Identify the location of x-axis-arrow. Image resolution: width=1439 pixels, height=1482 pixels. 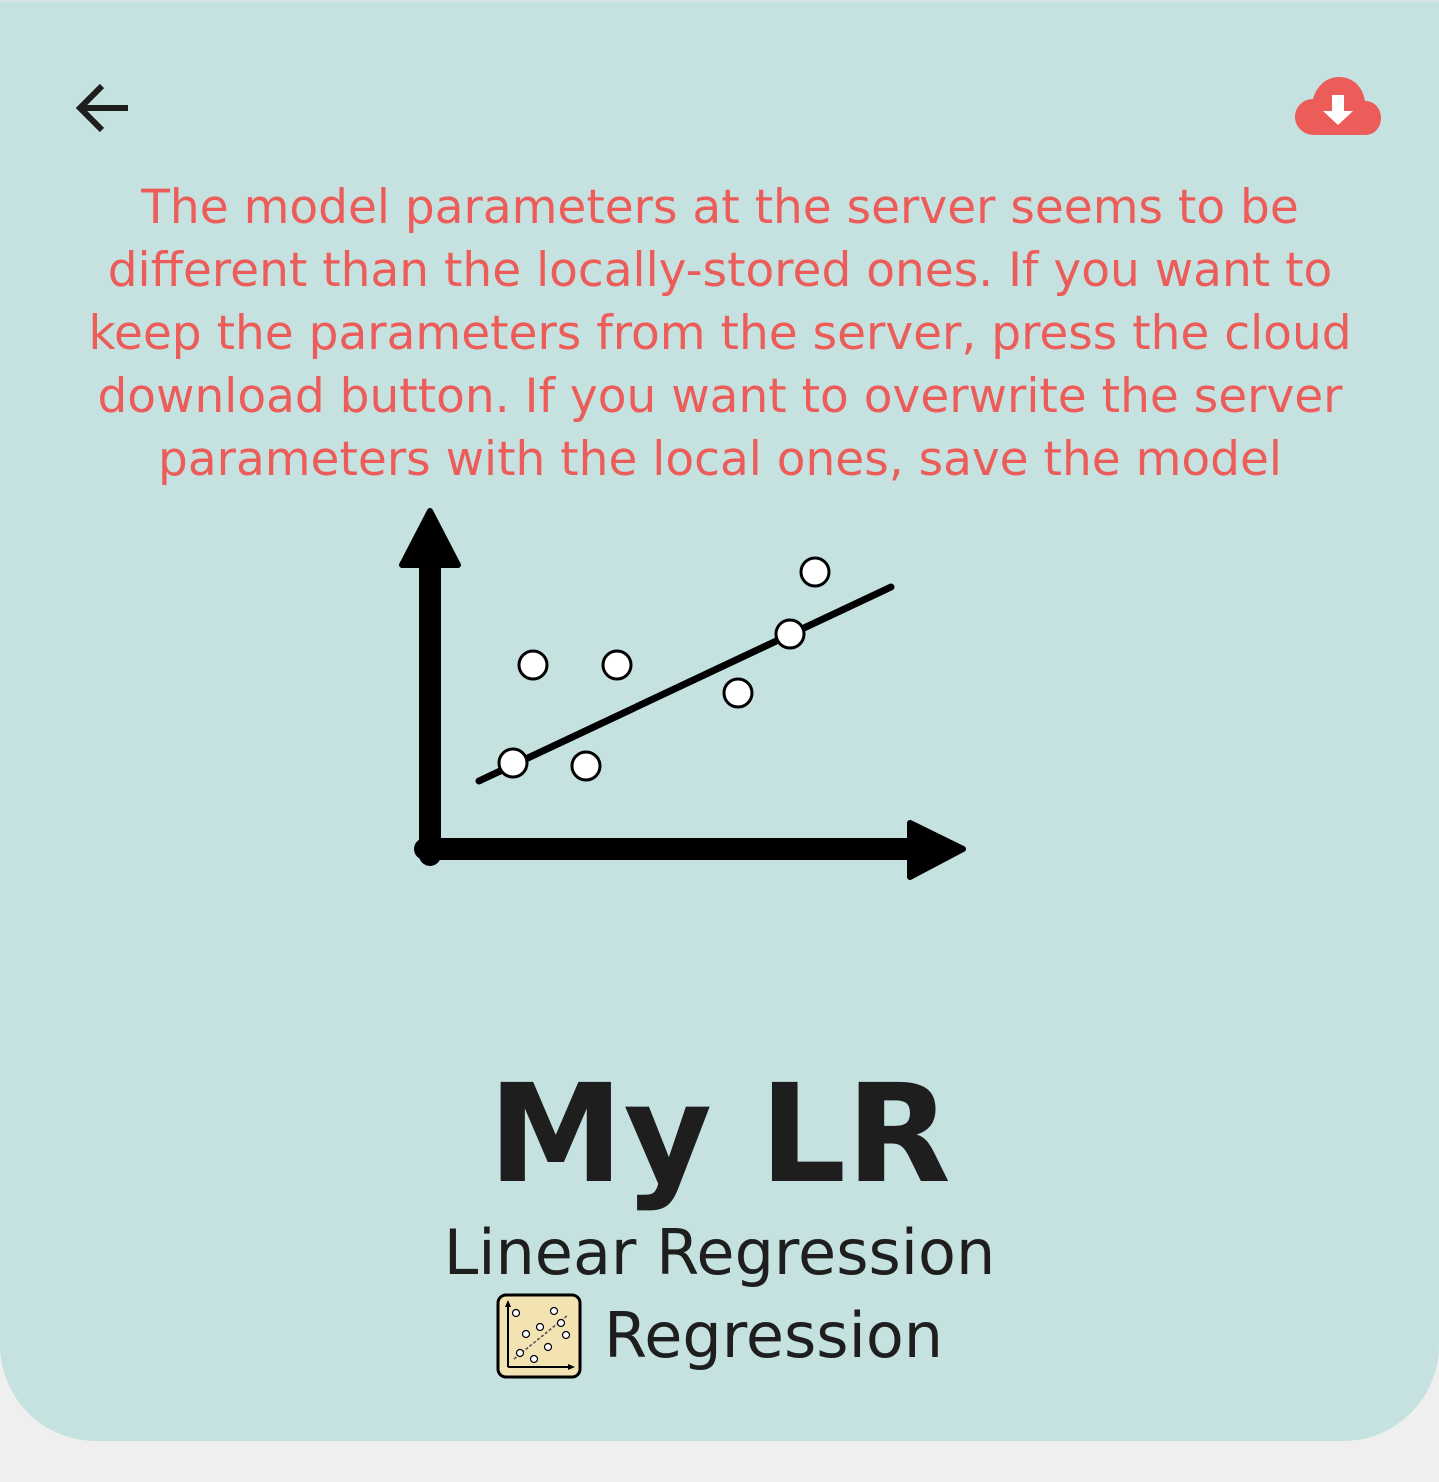
(690, 850).